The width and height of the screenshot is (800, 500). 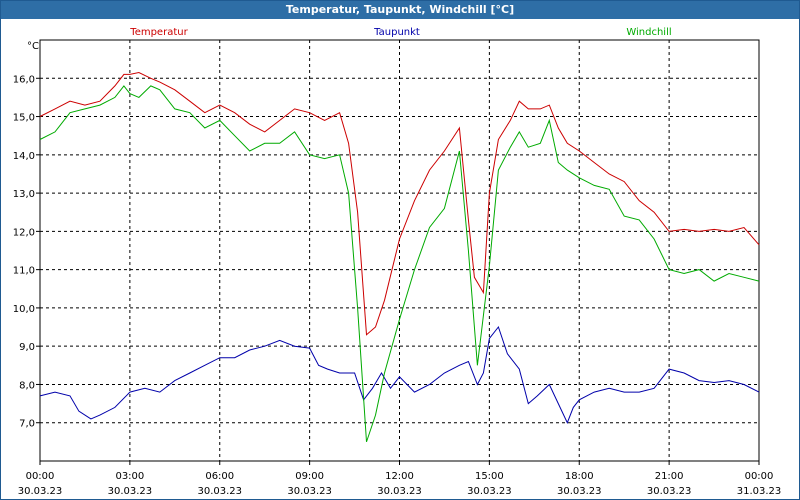 What do you see at coordinates (309, 476) in the screenshot?
I see `x-tick-label-time: 09:00` at bounding box center [309, 476].